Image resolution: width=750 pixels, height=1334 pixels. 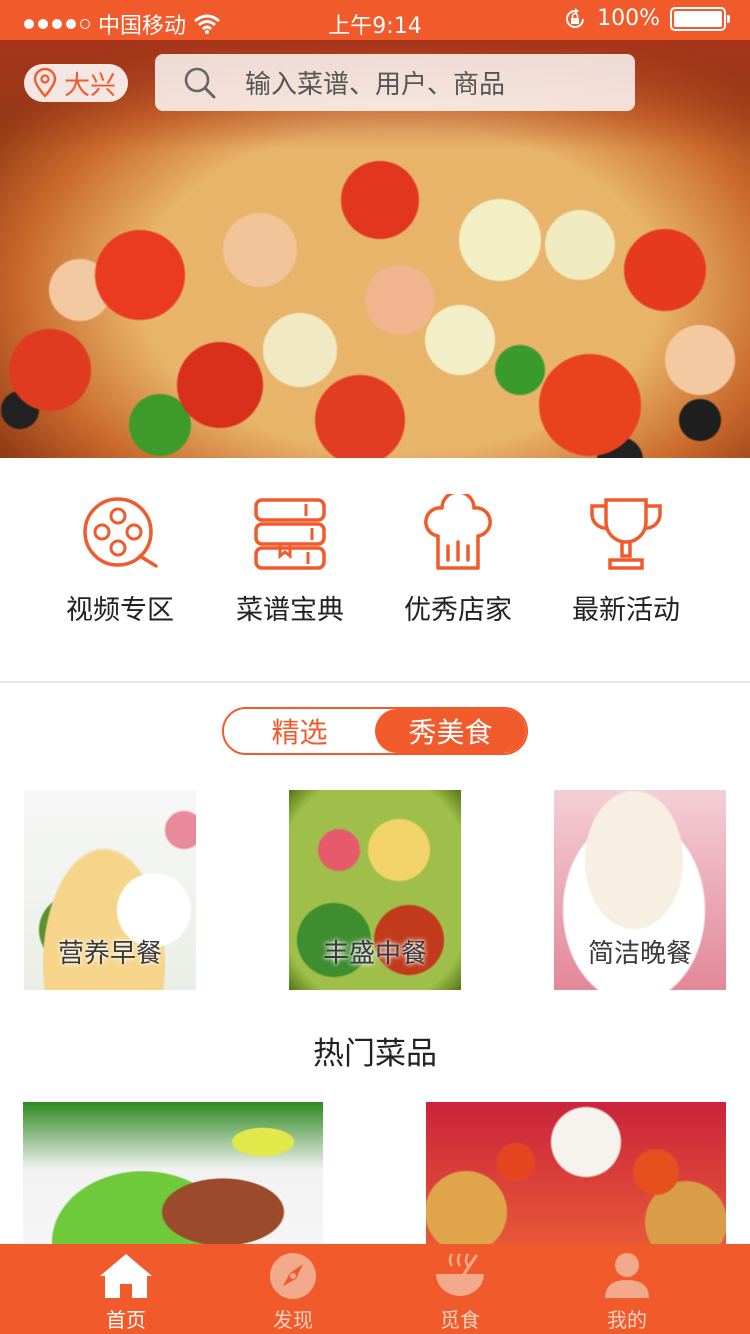 What do you see at coordinates (120, 610) in the screenshot?
I see `category-label: 视频专区` at bounding box center [120, 610].